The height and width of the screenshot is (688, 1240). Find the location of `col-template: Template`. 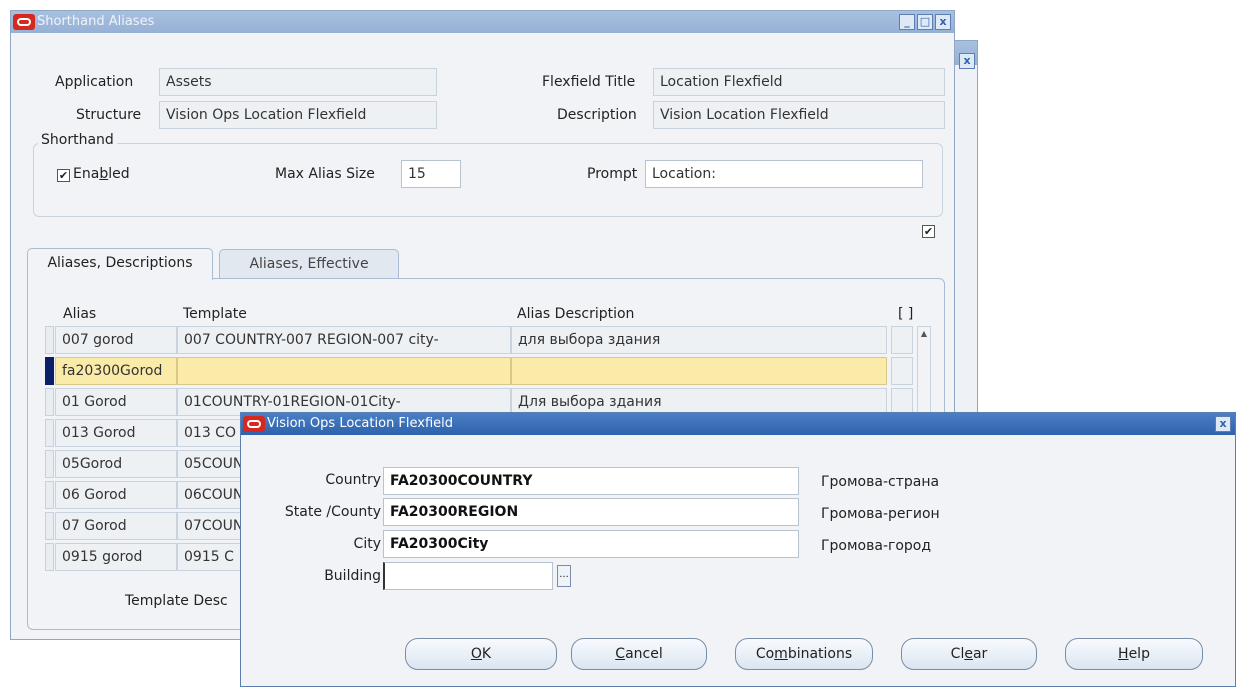

col-template: Template is located at coordinates (215, 314).